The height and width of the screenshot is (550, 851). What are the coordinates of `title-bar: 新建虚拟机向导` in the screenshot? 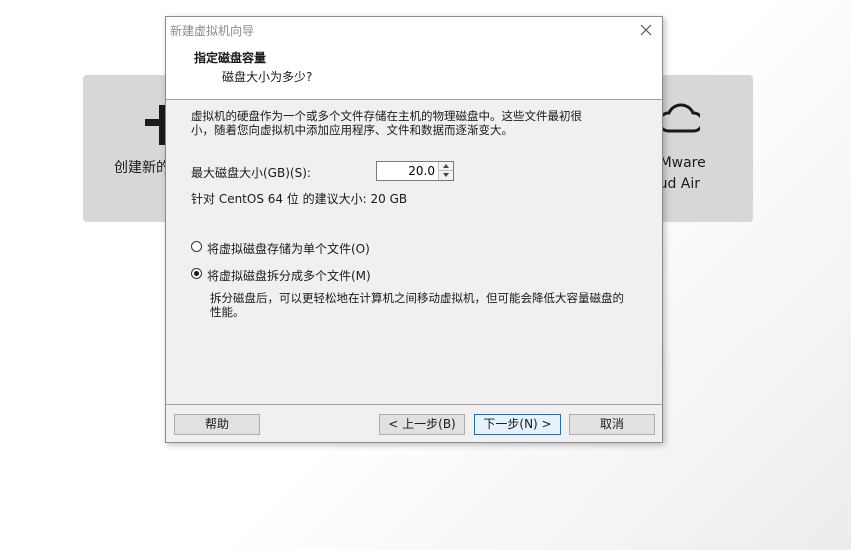 It's located at (414, 30).